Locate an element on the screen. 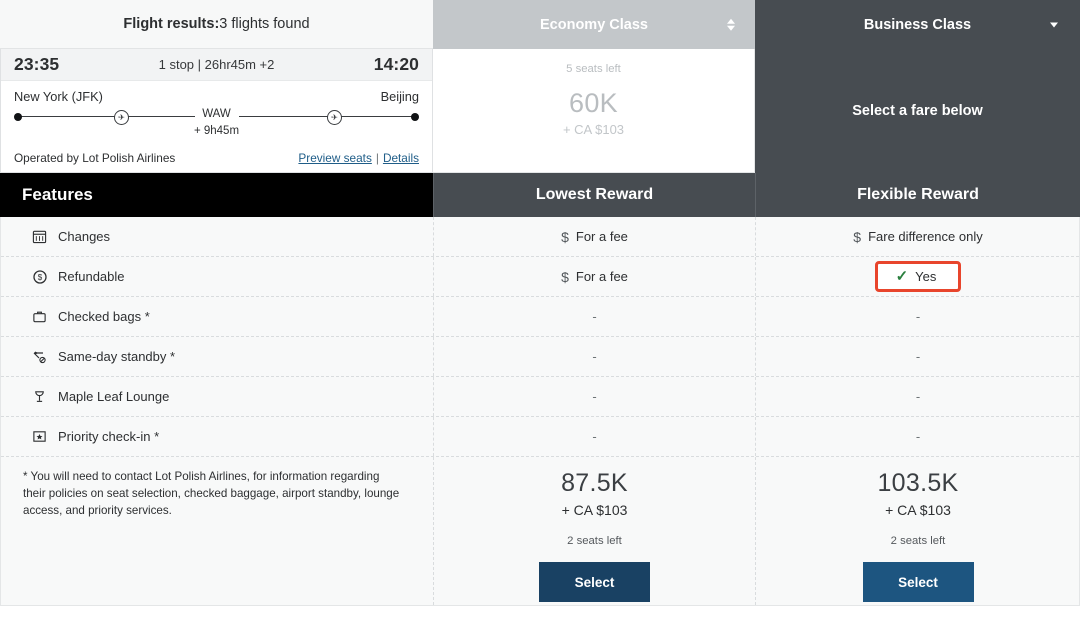 The height and width of the screenshot is (644, 1080). operated-by-label: Operated by Lot Polish Airlines is located at coordinates (95, 158).